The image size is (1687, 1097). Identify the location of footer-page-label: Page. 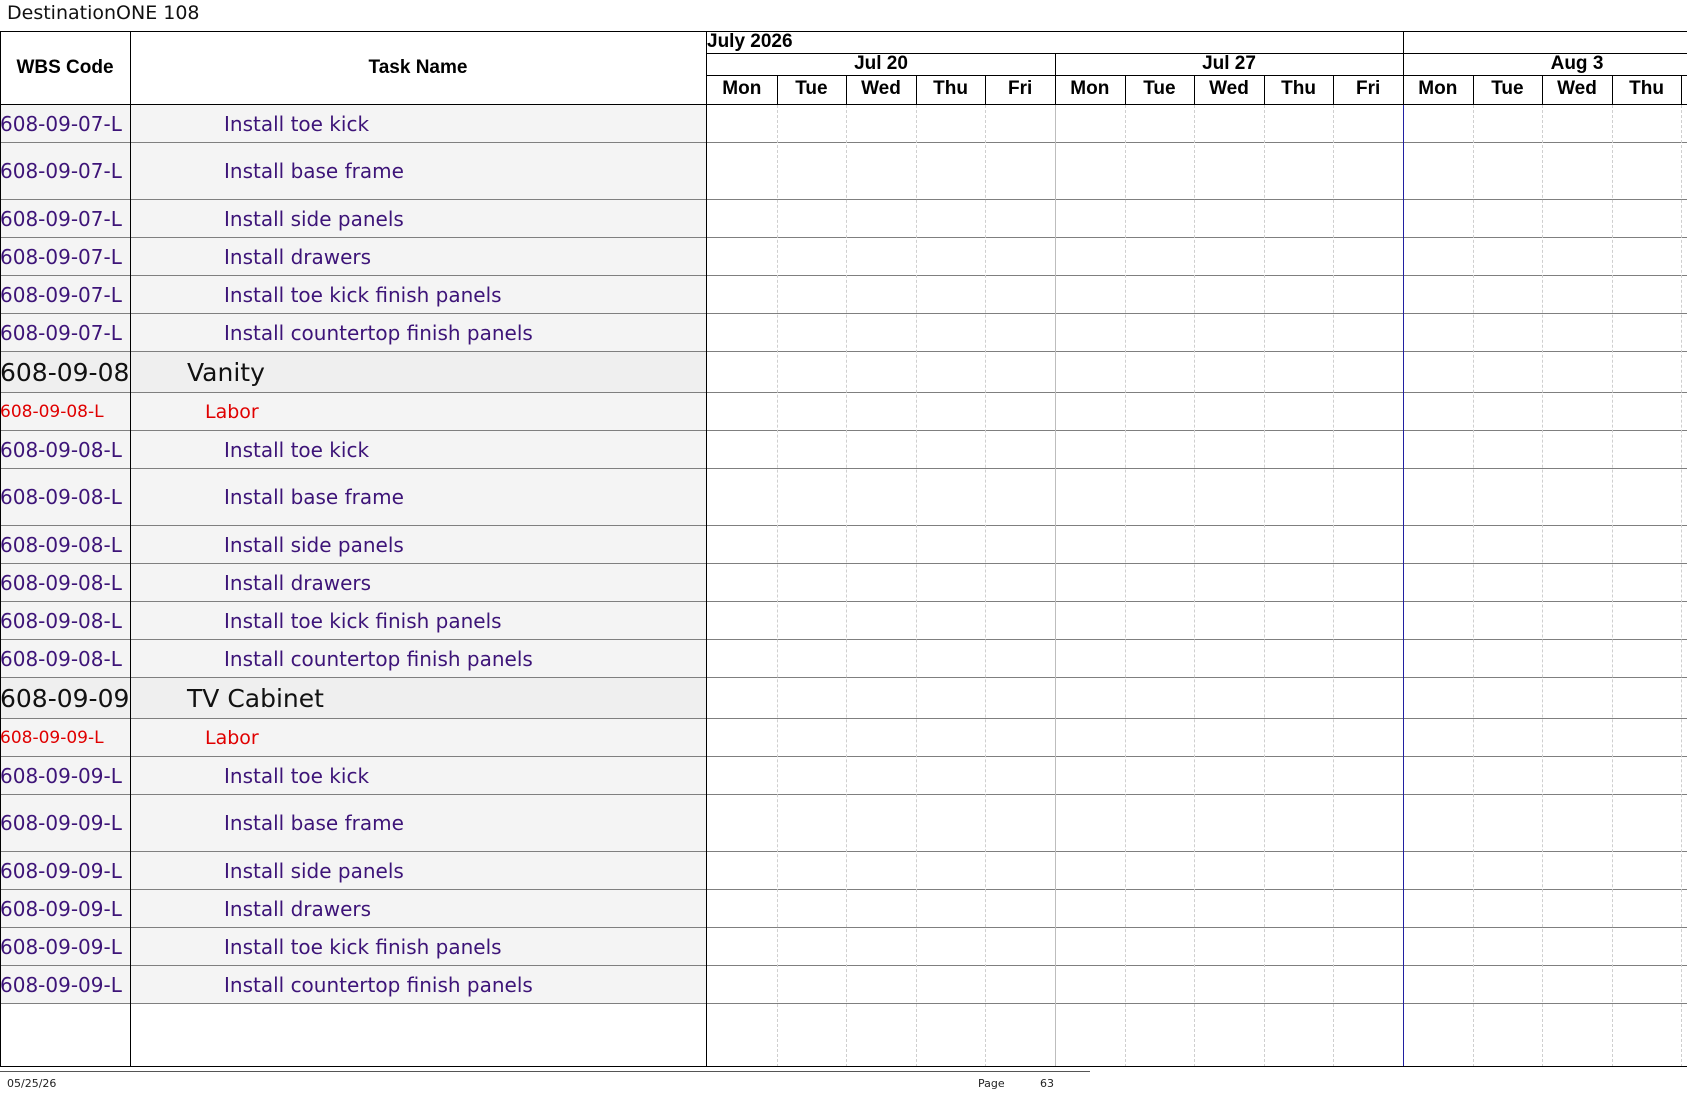
(991, 1083).